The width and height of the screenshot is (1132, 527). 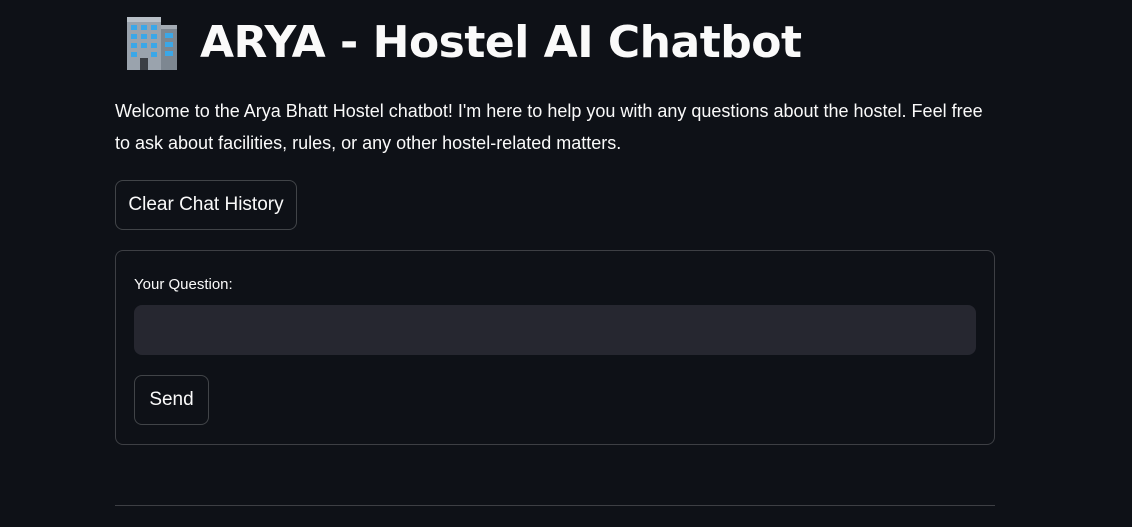 I want to click on question-input, so click(x=555, y=330).